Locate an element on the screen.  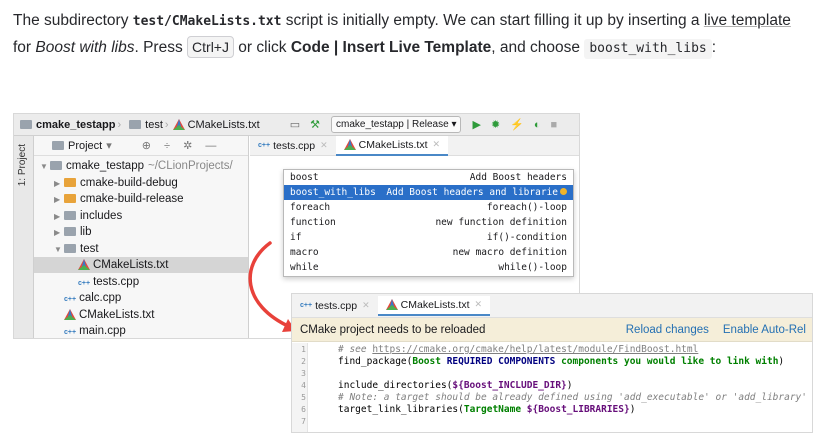
enable-auto-reload-link: Enable Auto-Rel is located at coordinates (764, 330).